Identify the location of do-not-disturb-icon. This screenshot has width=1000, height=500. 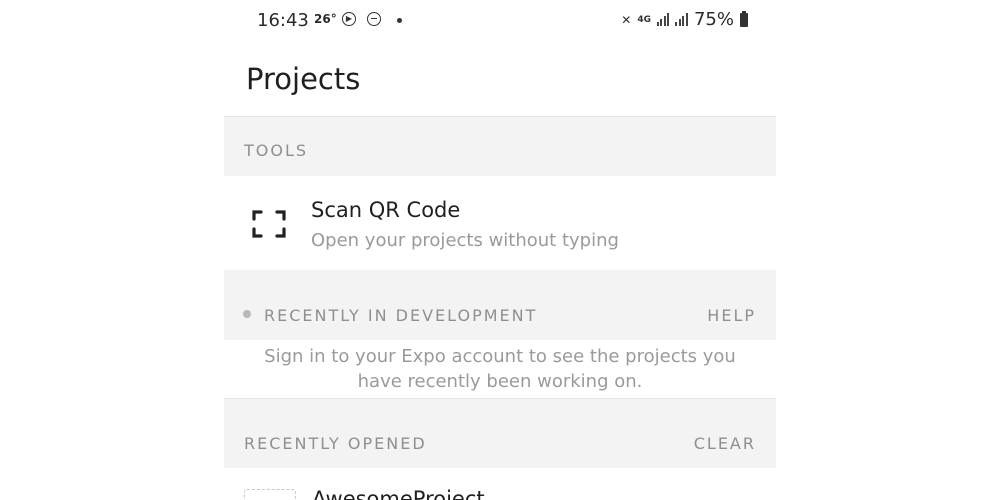
(374, 19).